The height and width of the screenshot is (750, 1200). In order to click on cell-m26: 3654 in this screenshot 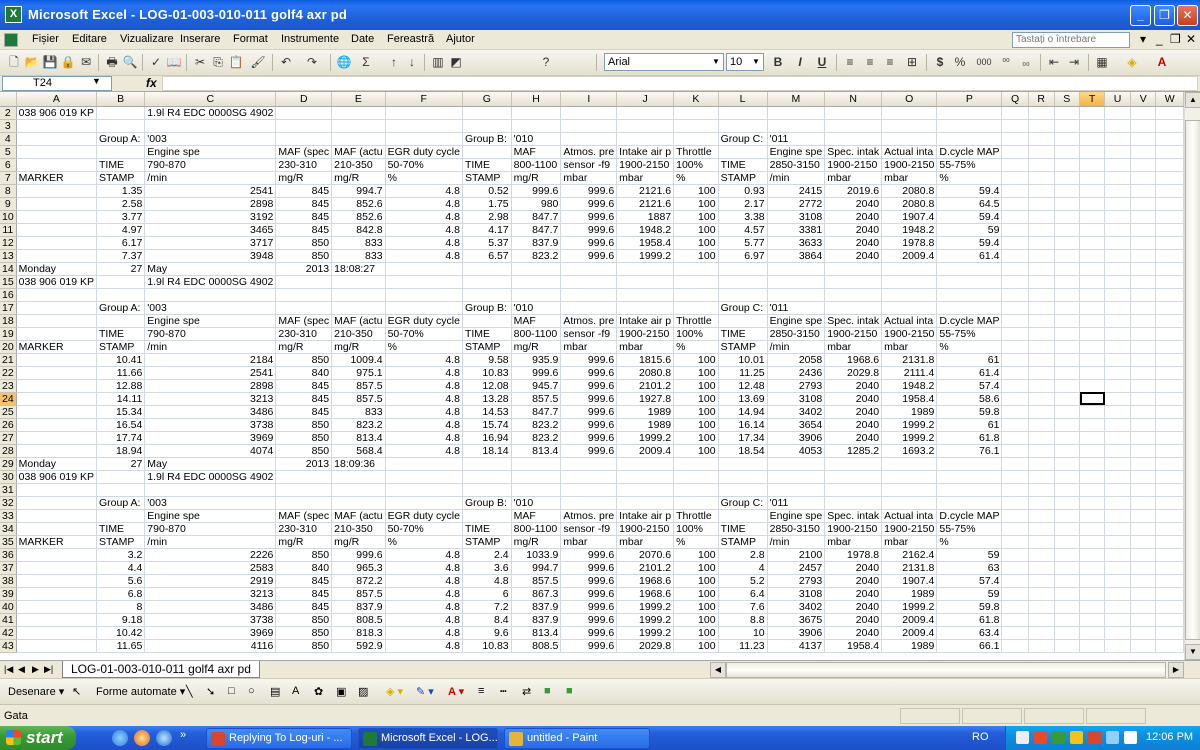, I will do `click(796, 425)`.